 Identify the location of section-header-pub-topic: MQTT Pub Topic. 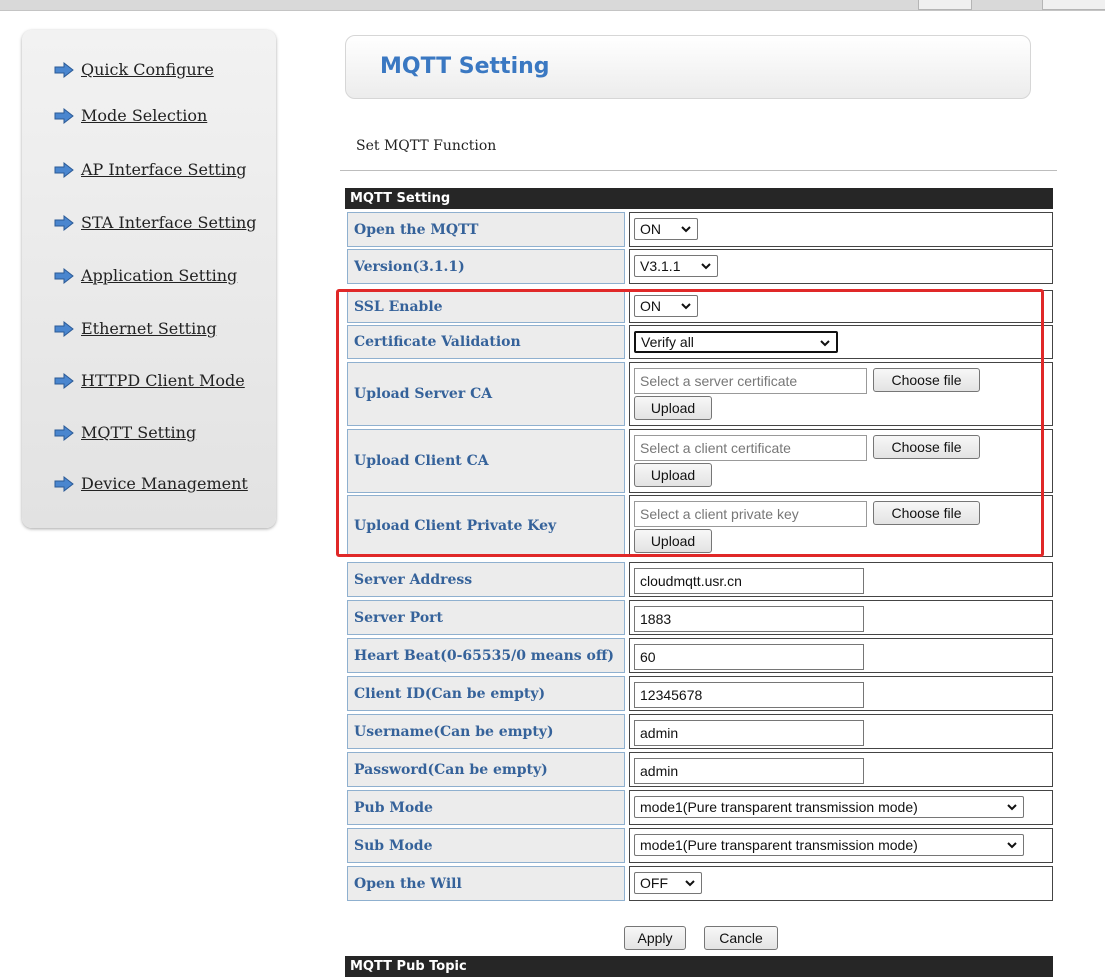
(699, 966).